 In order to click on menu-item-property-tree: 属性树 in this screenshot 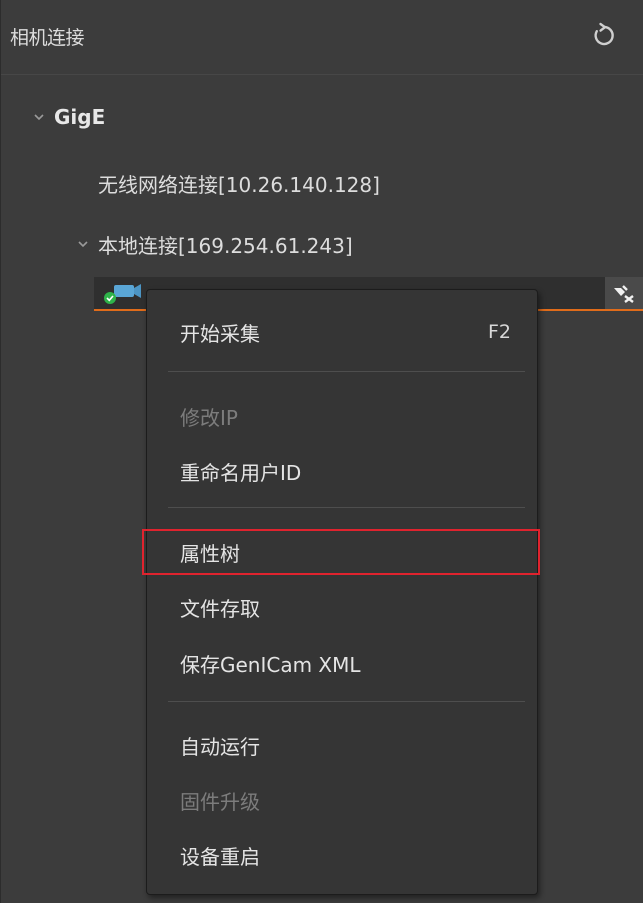, I will do `click(341, 552)`.